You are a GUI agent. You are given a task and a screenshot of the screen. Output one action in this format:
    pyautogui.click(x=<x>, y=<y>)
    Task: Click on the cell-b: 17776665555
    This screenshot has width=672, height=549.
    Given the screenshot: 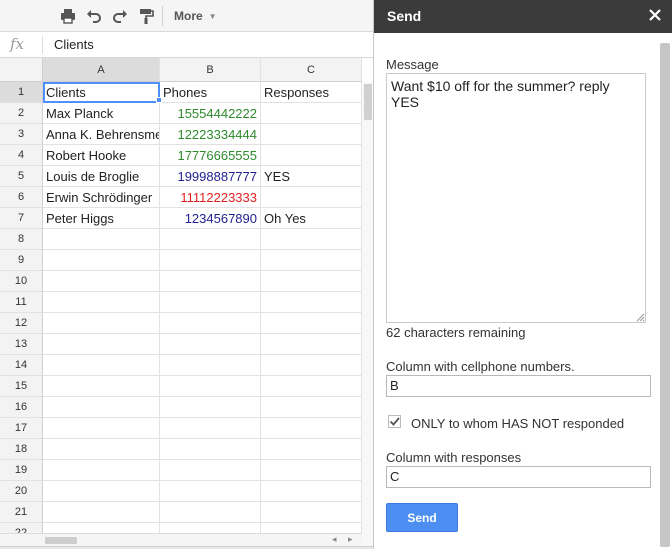 What is the action you would take?
    pyautogui.click(x=210, y=155)
    